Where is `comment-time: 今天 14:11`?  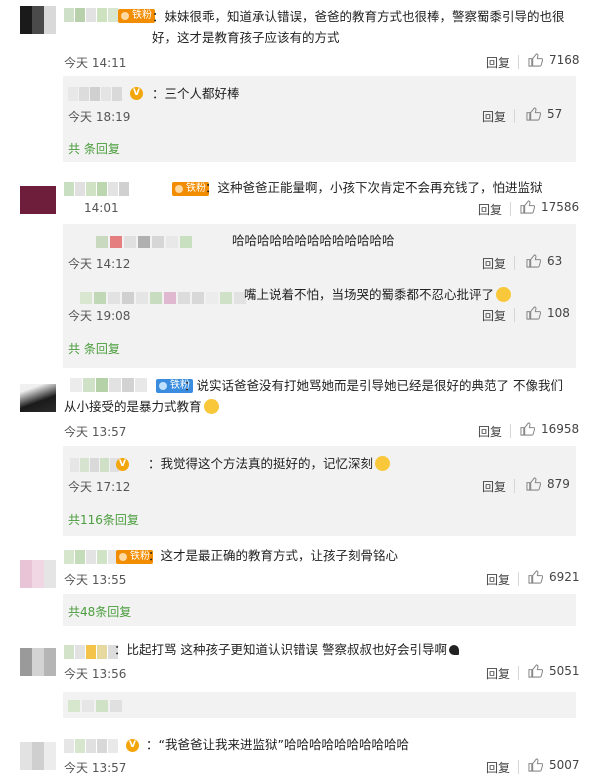 comment-time: 今天 14:11 is located at coordinates (95, 63).